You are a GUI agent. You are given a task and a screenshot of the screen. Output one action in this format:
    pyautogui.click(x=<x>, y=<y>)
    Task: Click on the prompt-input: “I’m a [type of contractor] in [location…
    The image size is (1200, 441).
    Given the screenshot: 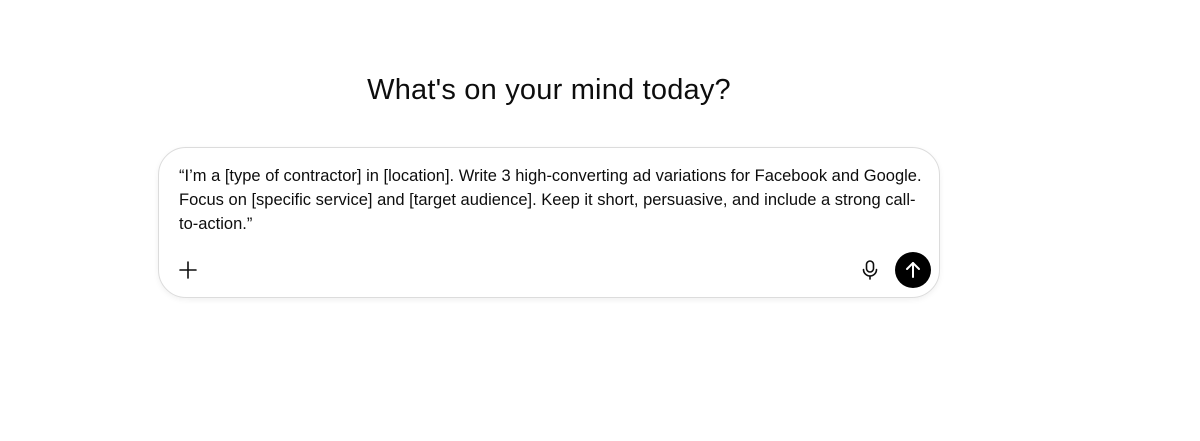 What is the action you would take?
    pyautogui.click(x=551, y=200)
    